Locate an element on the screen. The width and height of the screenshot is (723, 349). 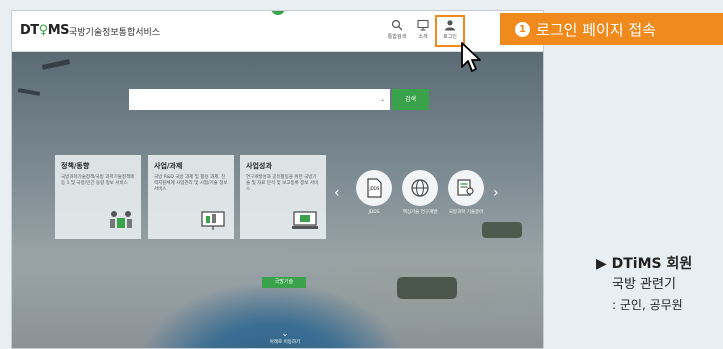
card-title: 정책/동향 is located at coordinates (75, 166).